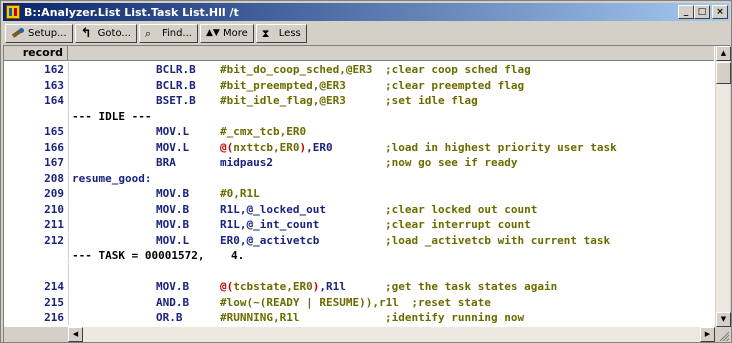 This screenshot has width=732, height=343. What do you see at coordinates (54, 240) in the screenshot?
I see `record-number: 212` at bounding box center [54, 240].